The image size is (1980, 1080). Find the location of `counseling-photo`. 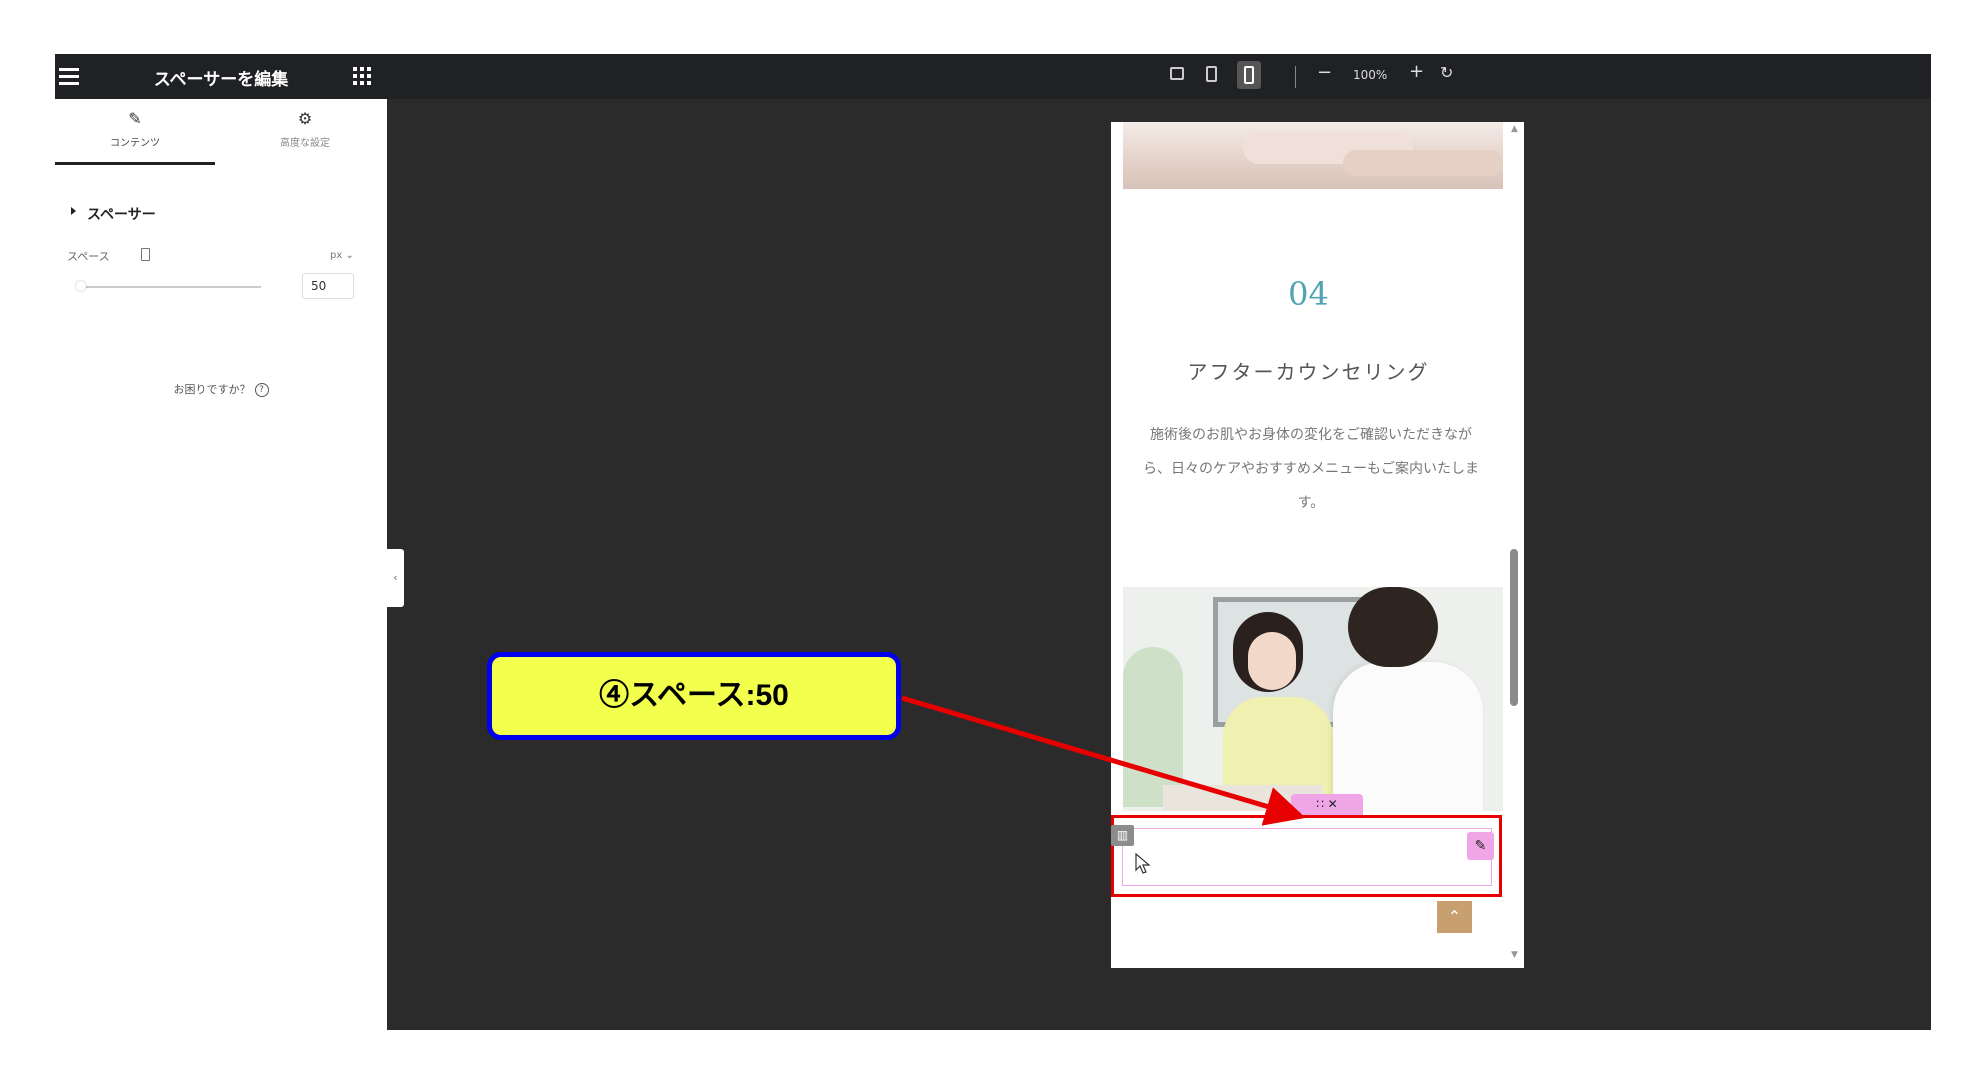

counseling-photo is located at coordinates (1313, 699).